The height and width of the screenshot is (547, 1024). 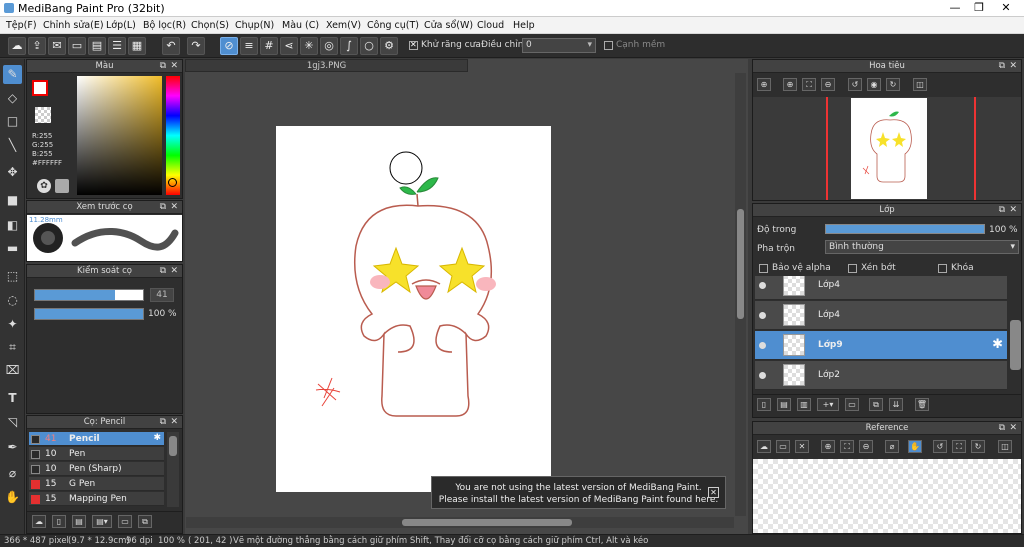 I want to click on layer-row: Lớp2, so click(x=881, y=375).